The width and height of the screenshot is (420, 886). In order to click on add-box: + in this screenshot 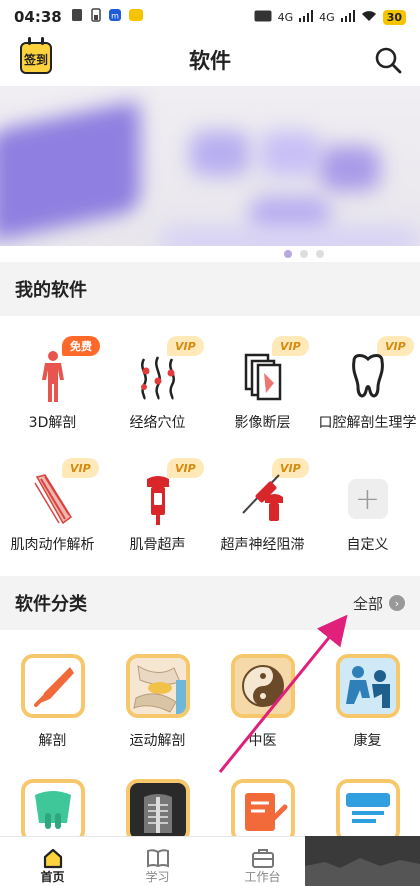, I will do `click(367, 499)`.